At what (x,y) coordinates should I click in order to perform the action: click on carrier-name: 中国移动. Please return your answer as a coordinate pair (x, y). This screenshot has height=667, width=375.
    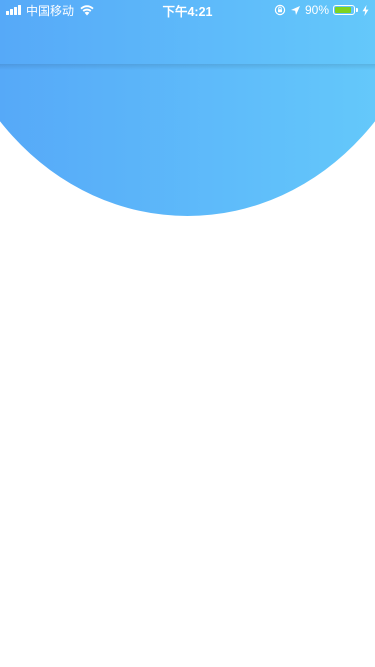
    Looking at the image, I should click on (50, 10).